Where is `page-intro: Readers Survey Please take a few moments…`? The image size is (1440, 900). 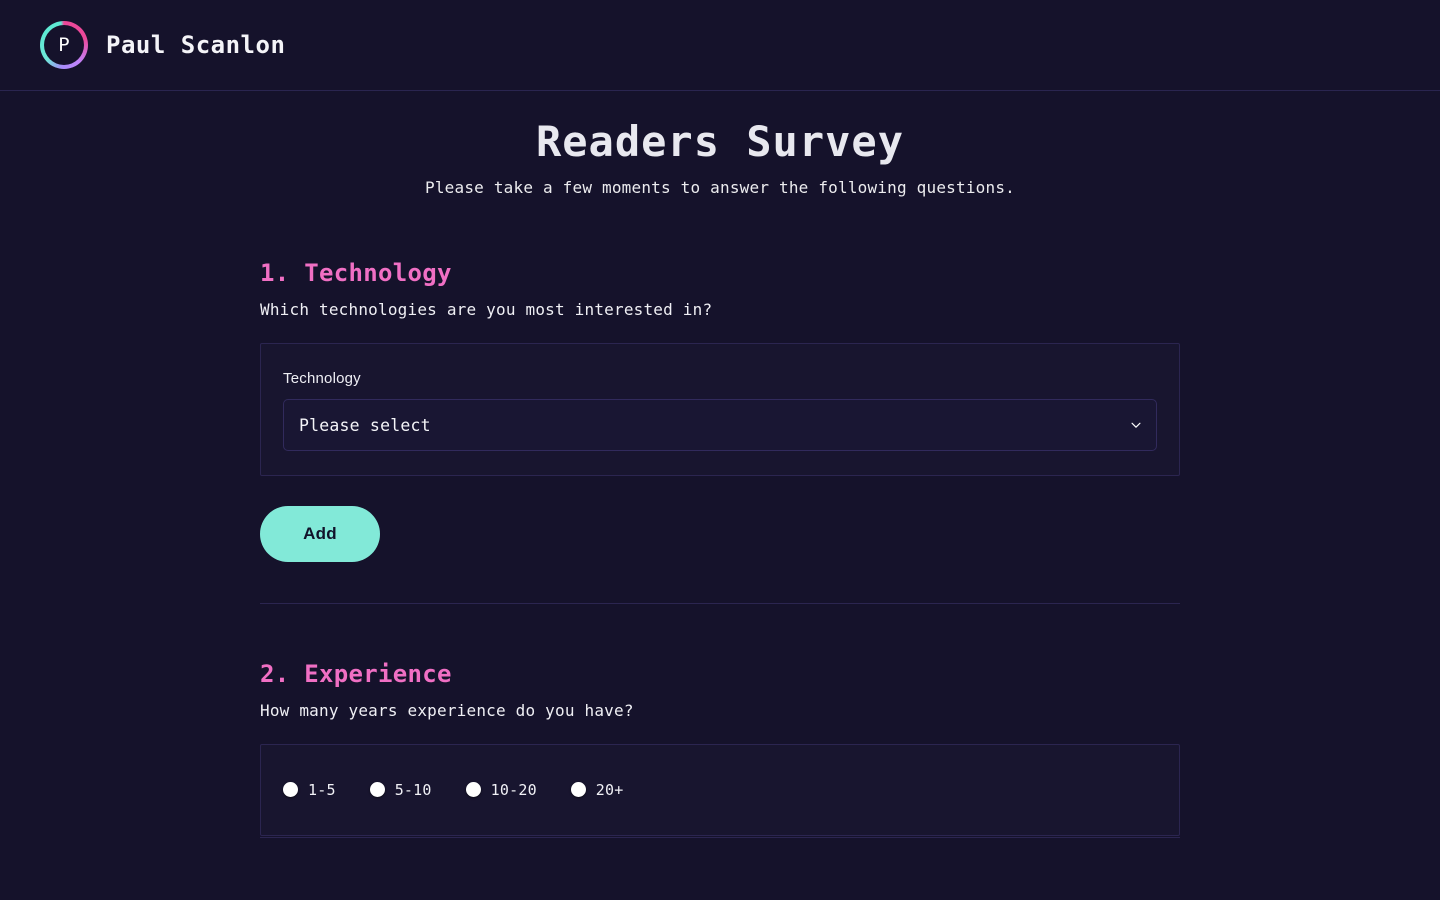
page-intro: Readers Survey Please take a few moments… is located at coordinates (720, 144).